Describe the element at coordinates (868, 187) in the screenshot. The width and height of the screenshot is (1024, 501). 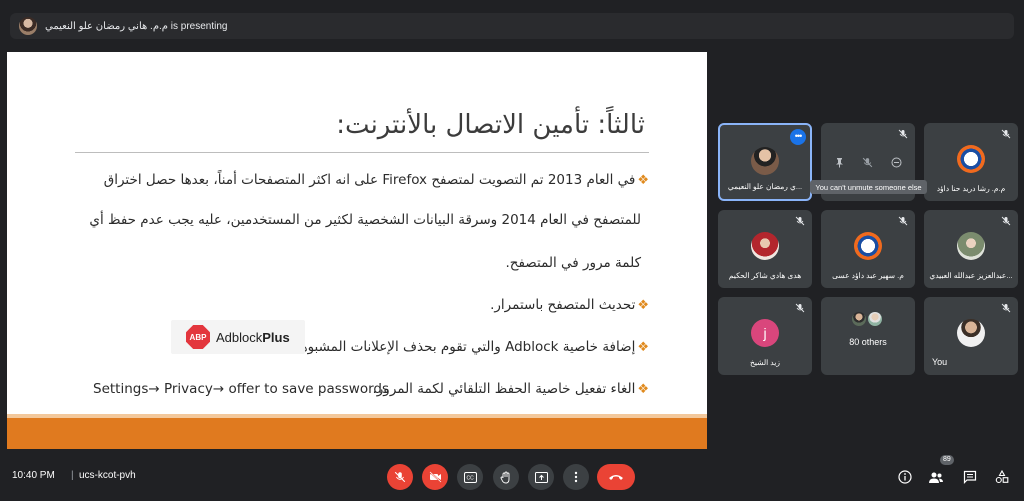
I see `unmute-tooltip: You can't unmute someone else` at that location.